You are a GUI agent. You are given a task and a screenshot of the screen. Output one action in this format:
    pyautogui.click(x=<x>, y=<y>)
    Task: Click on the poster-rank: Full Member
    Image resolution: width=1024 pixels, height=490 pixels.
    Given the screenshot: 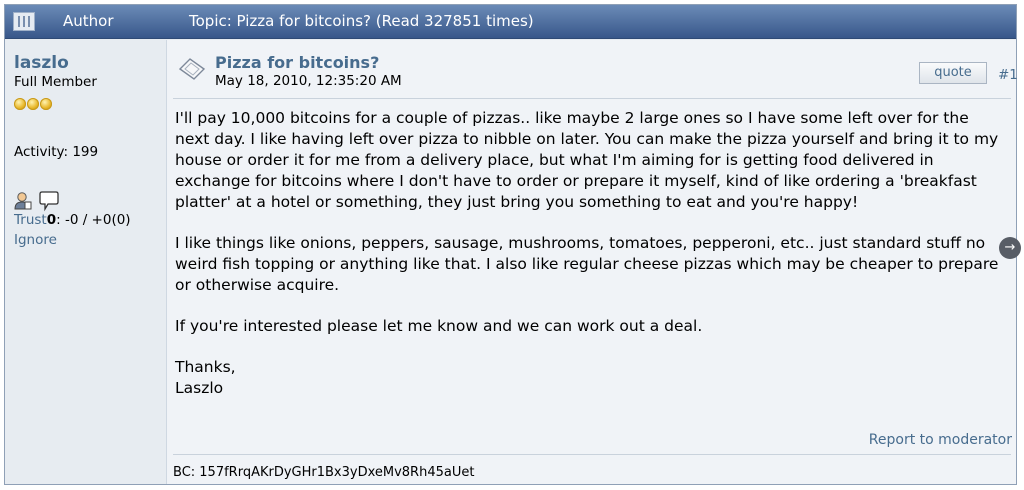 What is the action you would take?
    pyautogui.click(x=55, y=82)
    